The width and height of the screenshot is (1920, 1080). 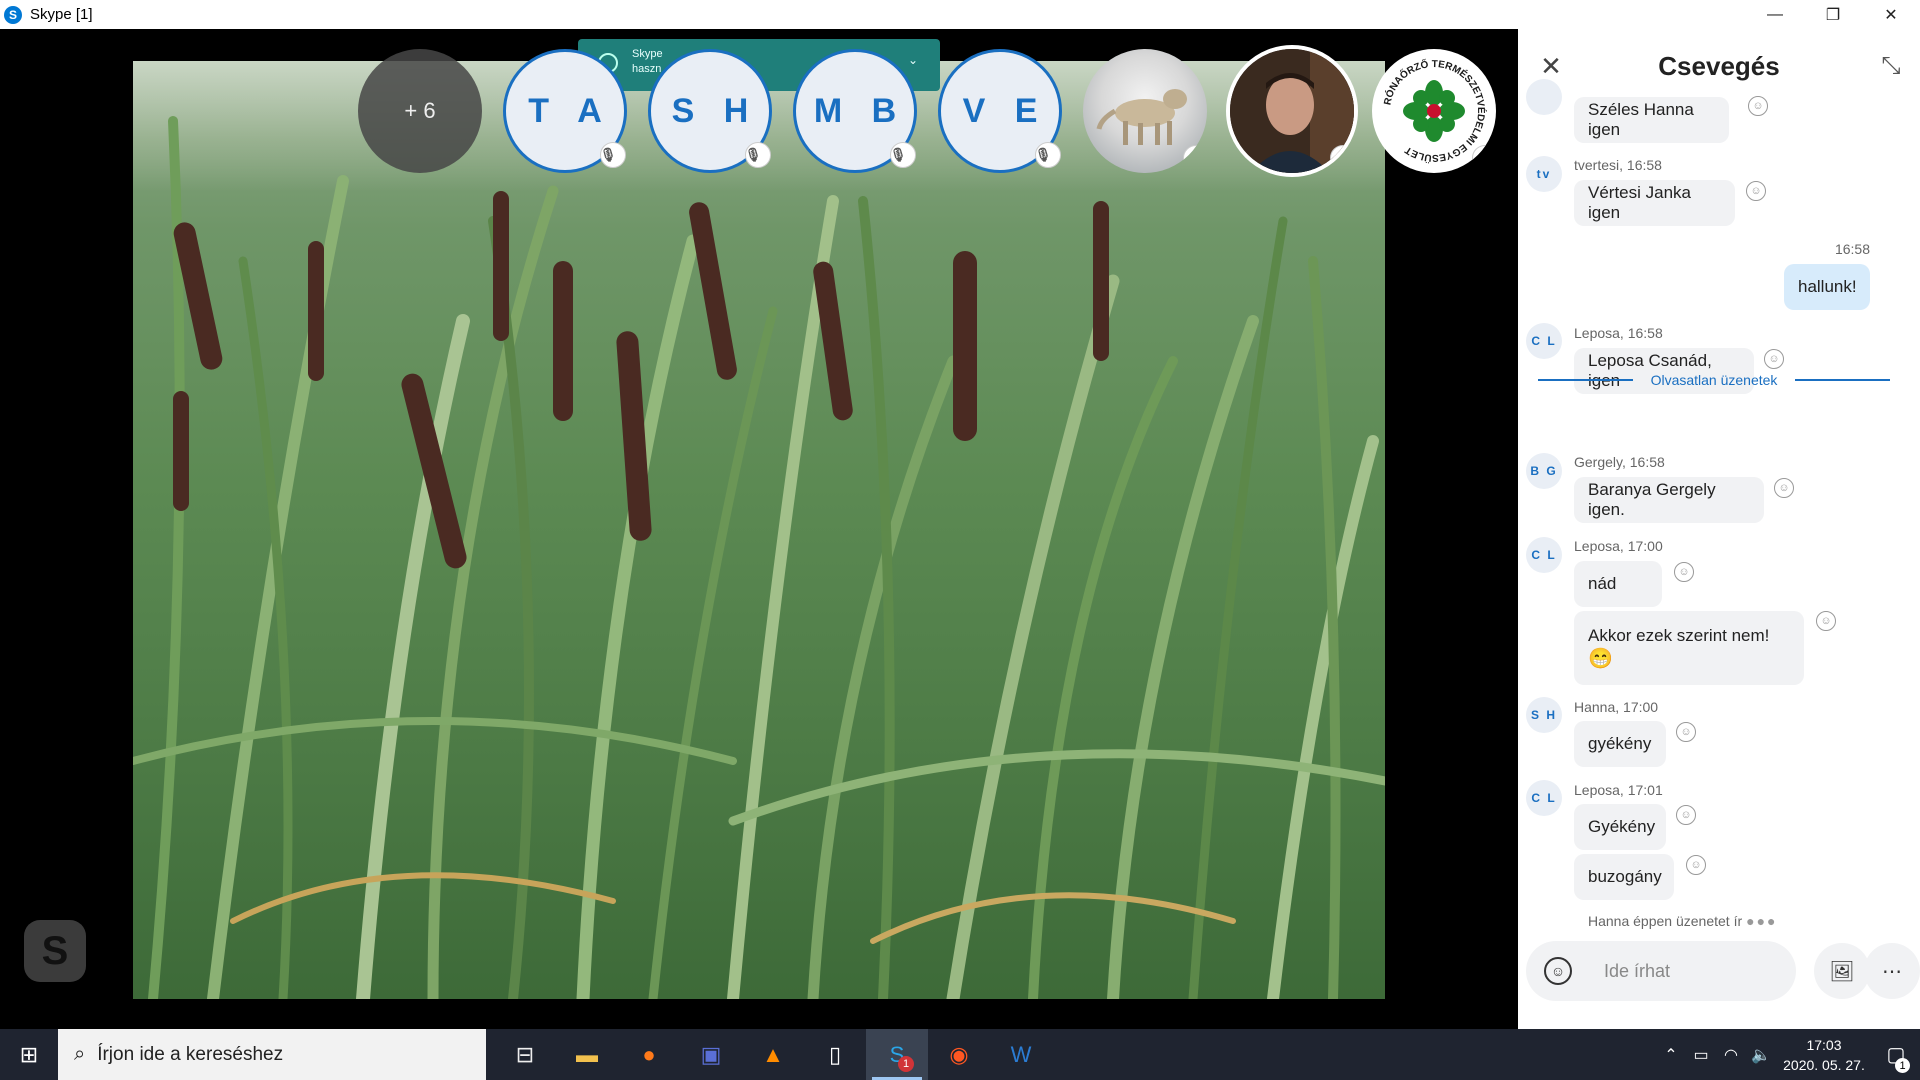 I want to click on restore-button: ❐, so click(x=1833, y=14).